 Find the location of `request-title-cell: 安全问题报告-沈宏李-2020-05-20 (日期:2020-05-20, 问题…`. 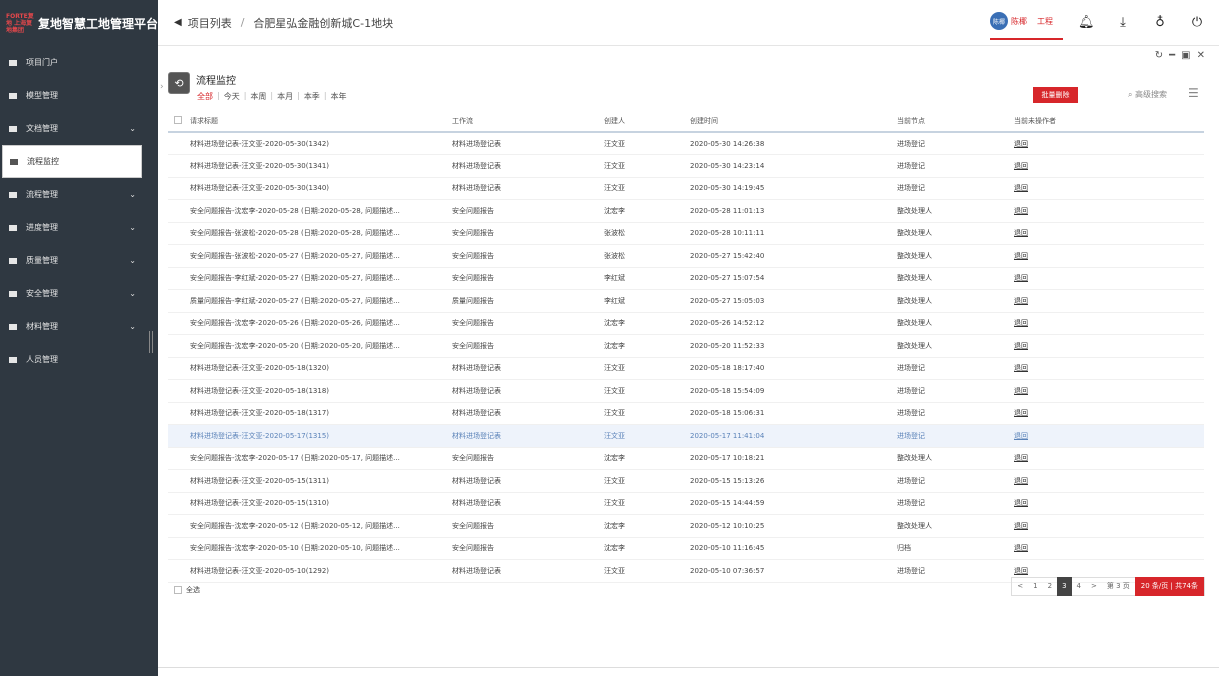

request-title-cell: 安全问题报告-沈宏李-2020-05-20 (日期:2020-05-20, 问题… is located at coordinates (321, 346).